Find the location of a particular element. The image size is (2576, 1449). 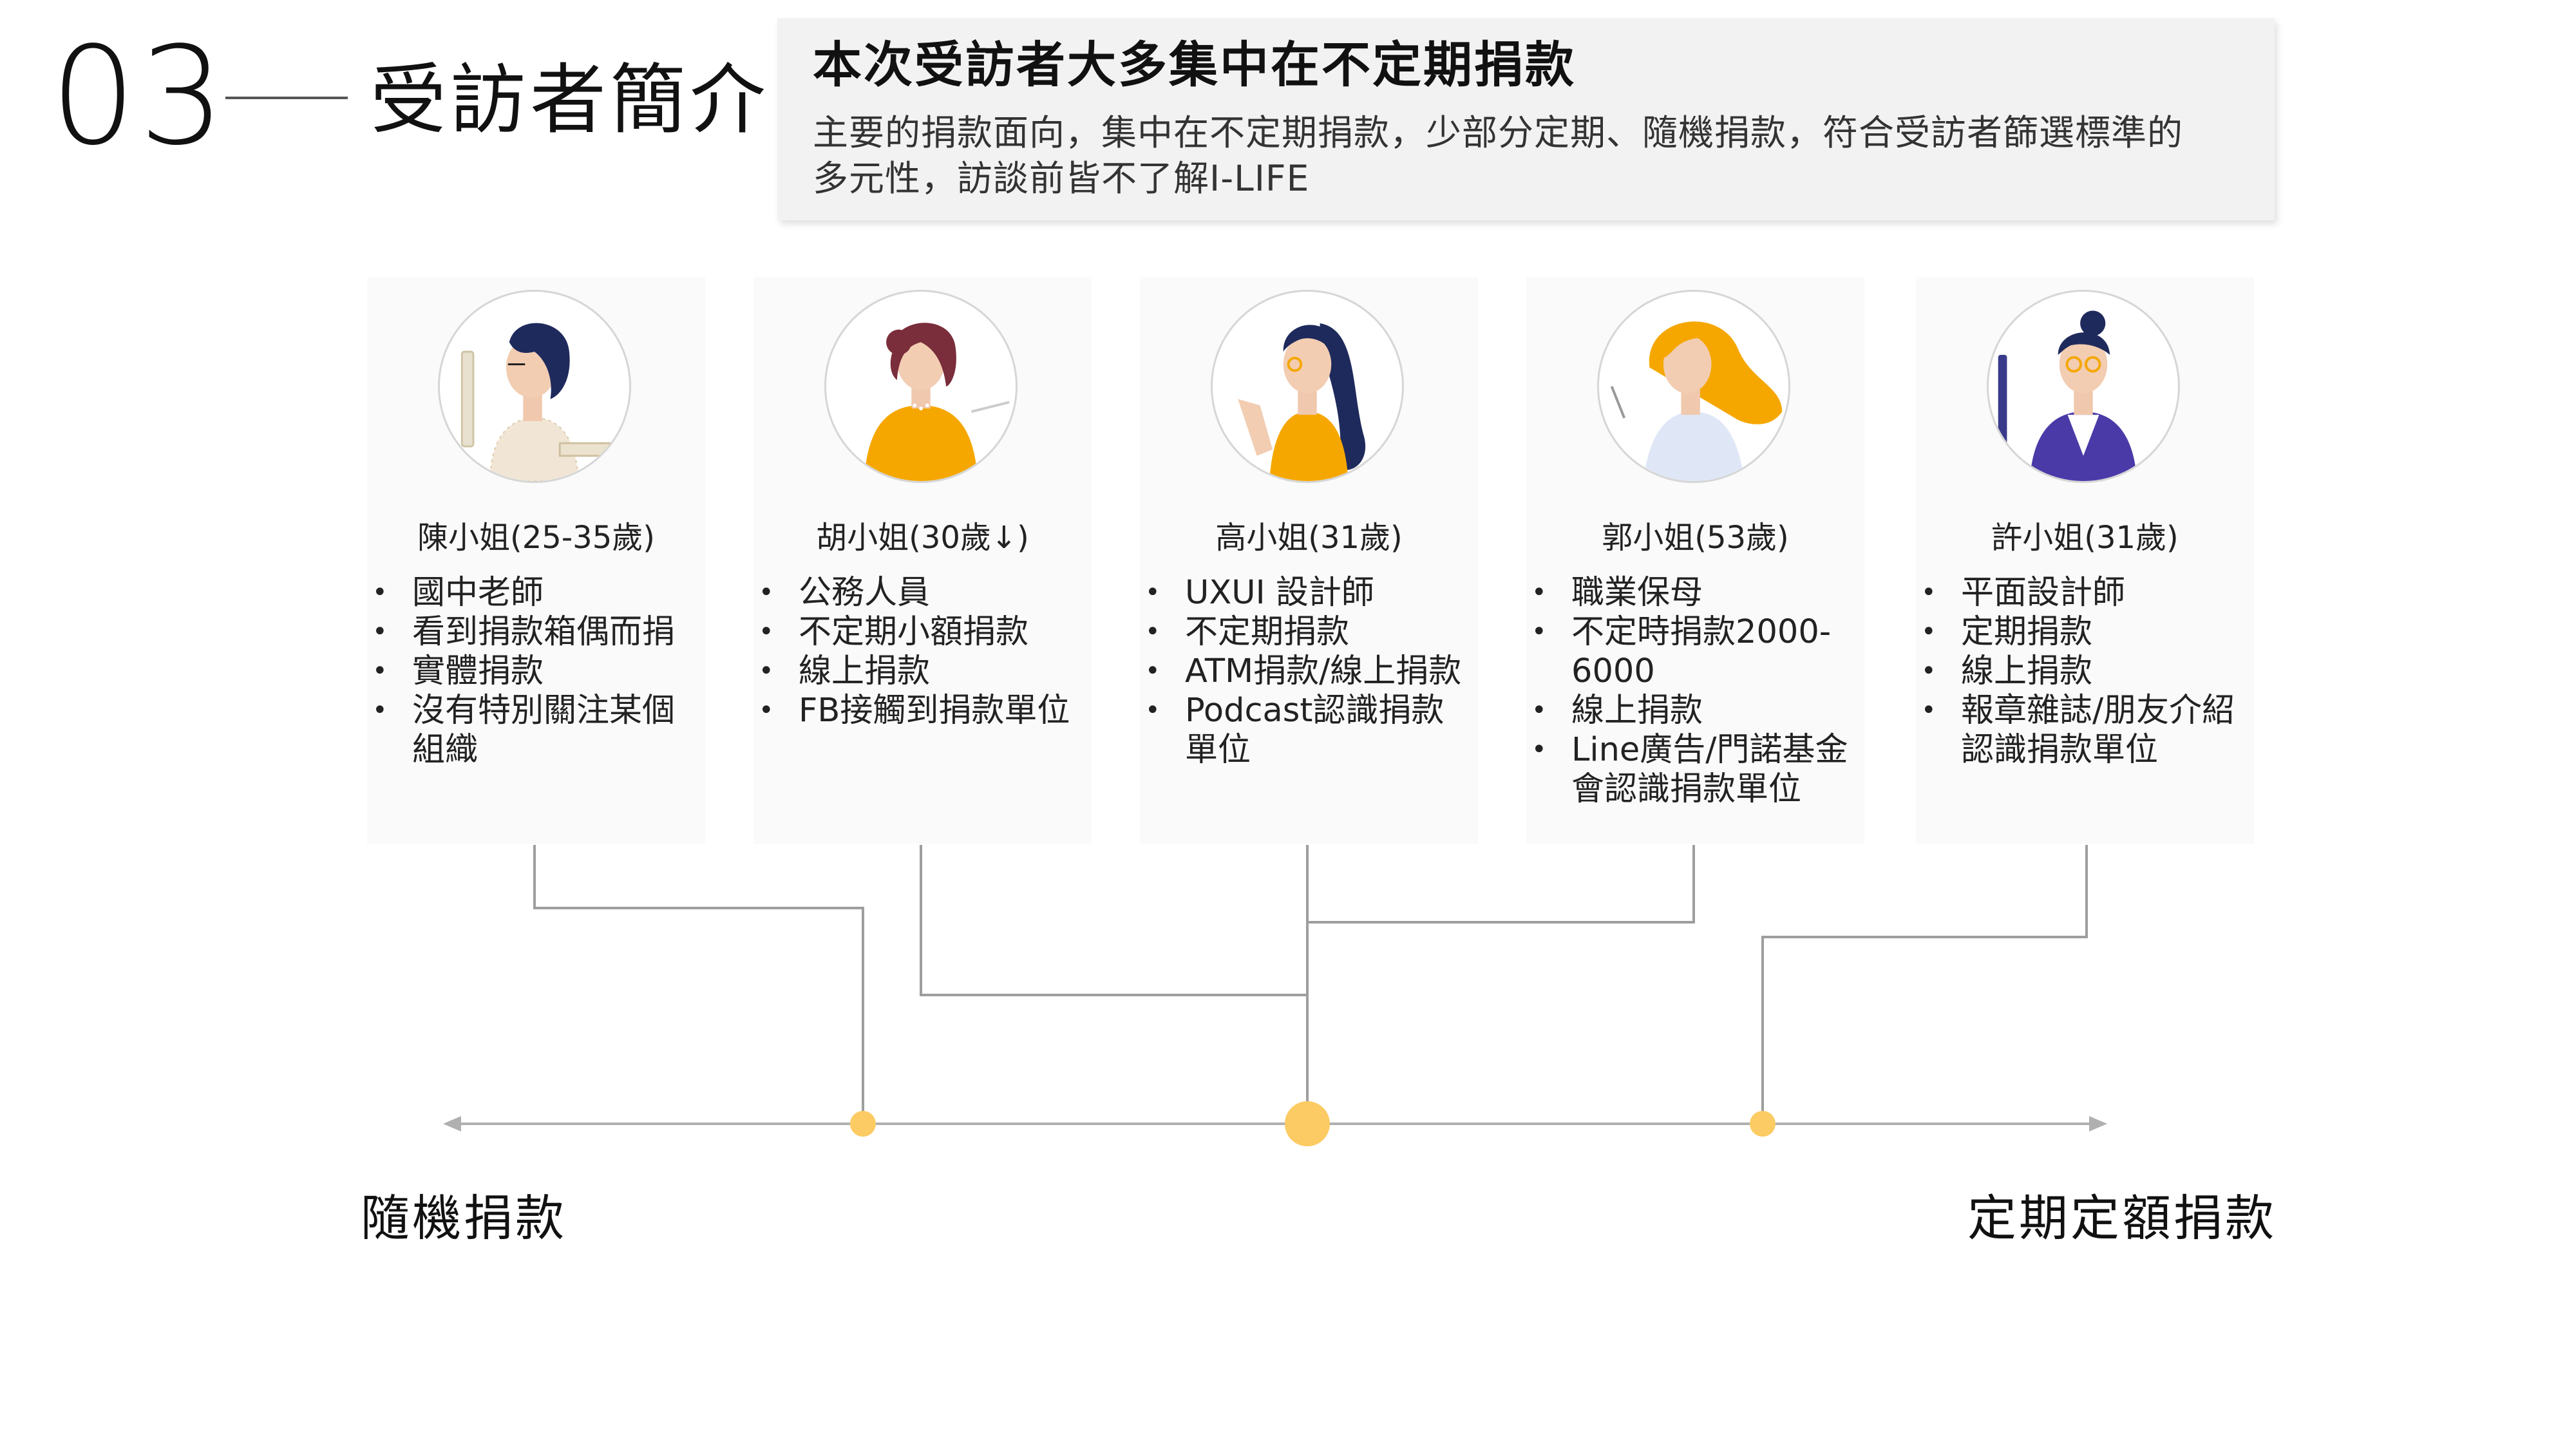

persona-attribute: 報章雜誌/朋友介紹認識捐款單位 is located at coordinates (2082, 730).